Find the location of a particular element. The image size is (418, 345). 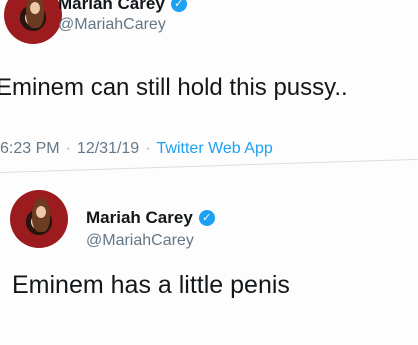

tweet-time: 6:23 PM is located at coordinates (30, 148).